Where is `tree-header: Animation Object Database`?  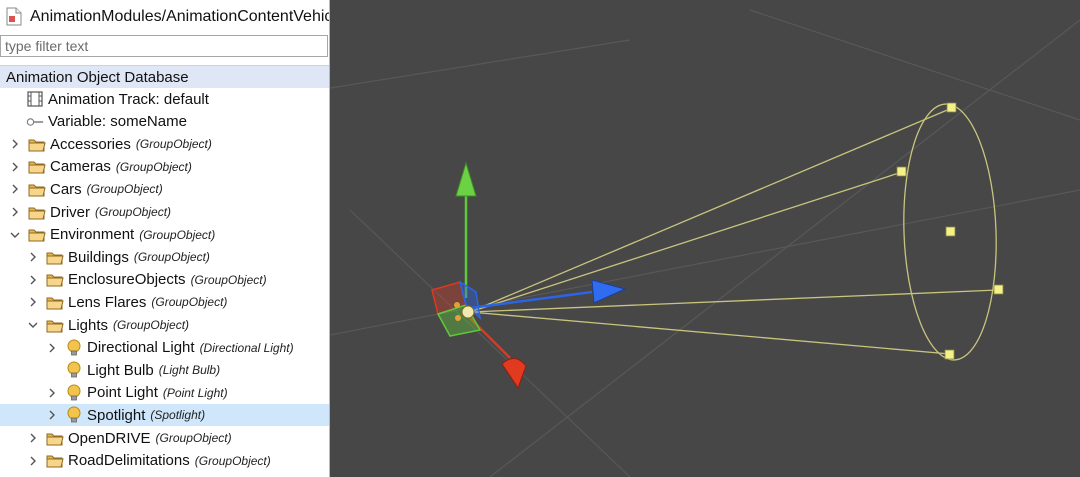
tree-header: Animation Object Database is located at coordinates (164, 76).